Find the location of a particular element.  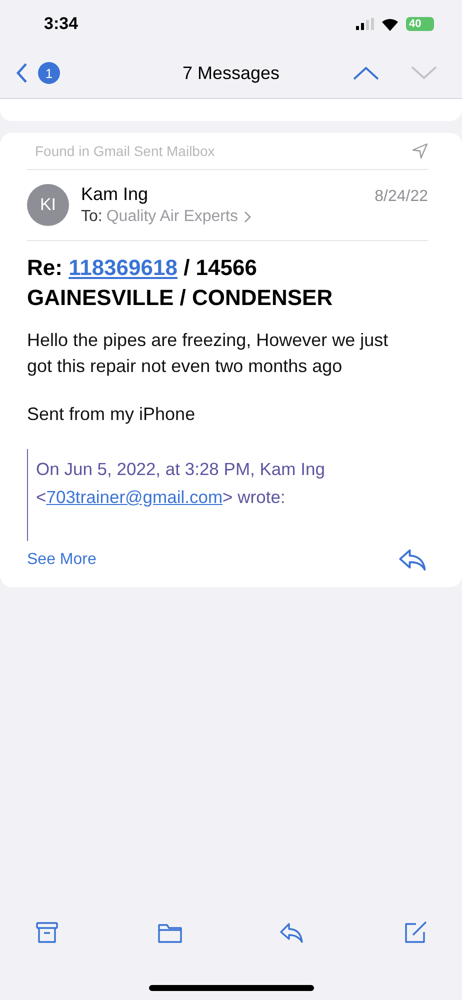

back-chevron-icon is located at coordinates (22, 73).